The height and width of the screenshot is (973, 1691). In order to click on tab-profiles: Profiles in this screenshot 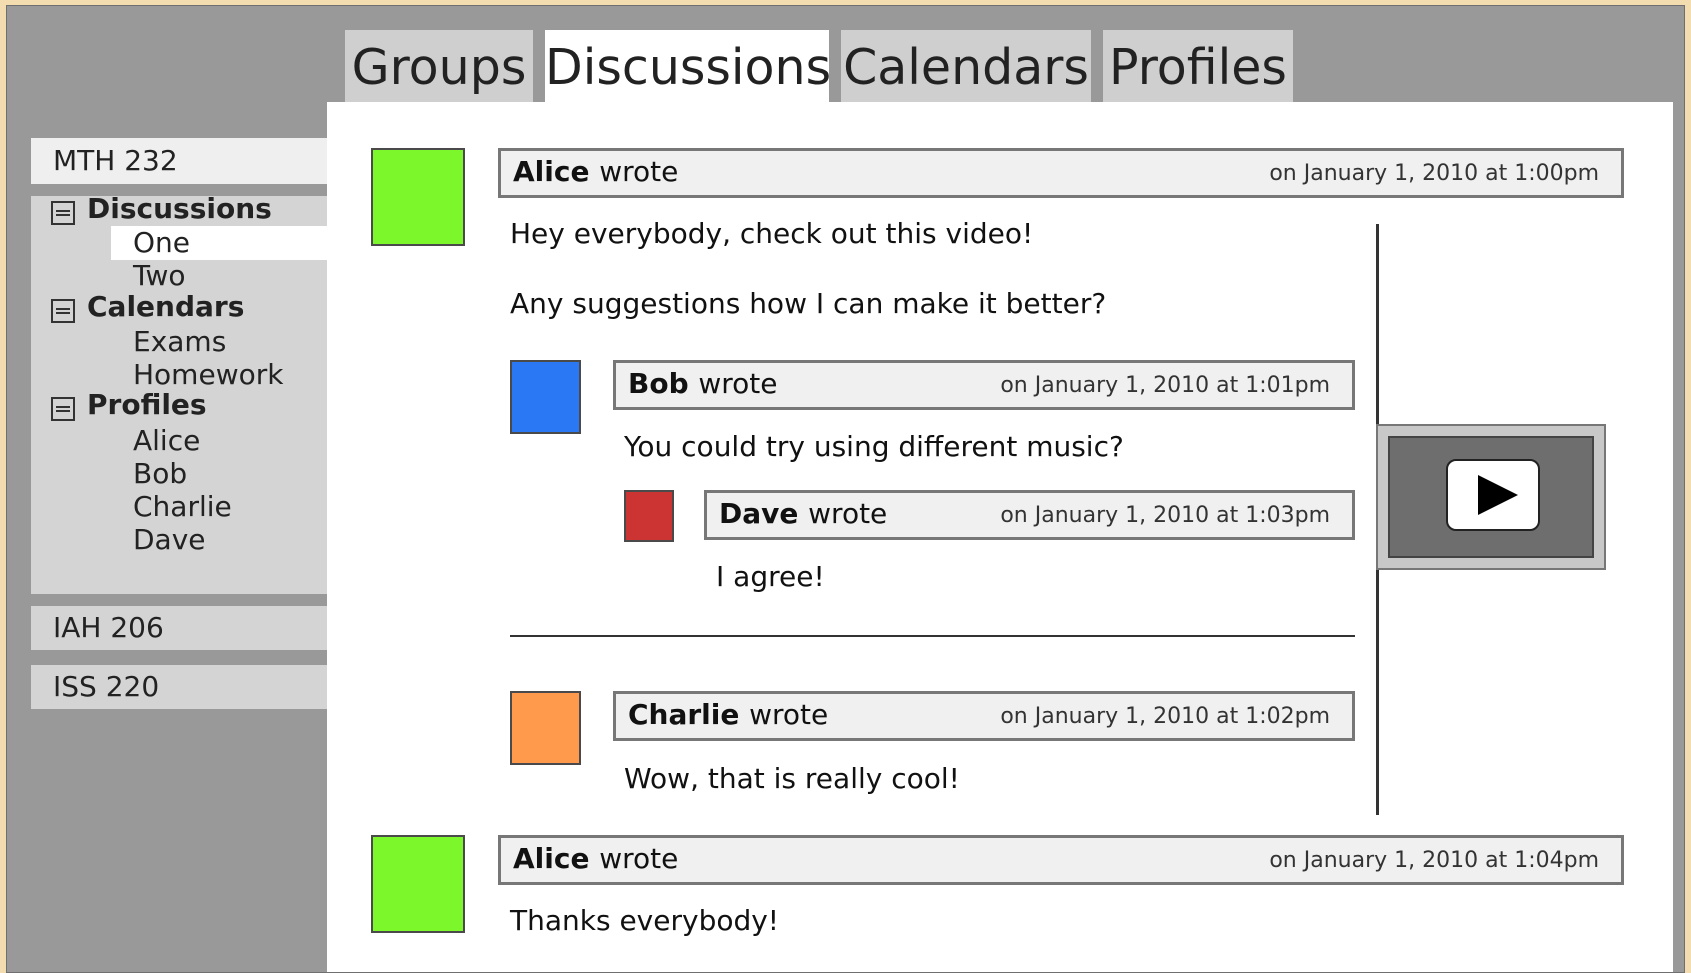, I will do `click(1198, 69)`.